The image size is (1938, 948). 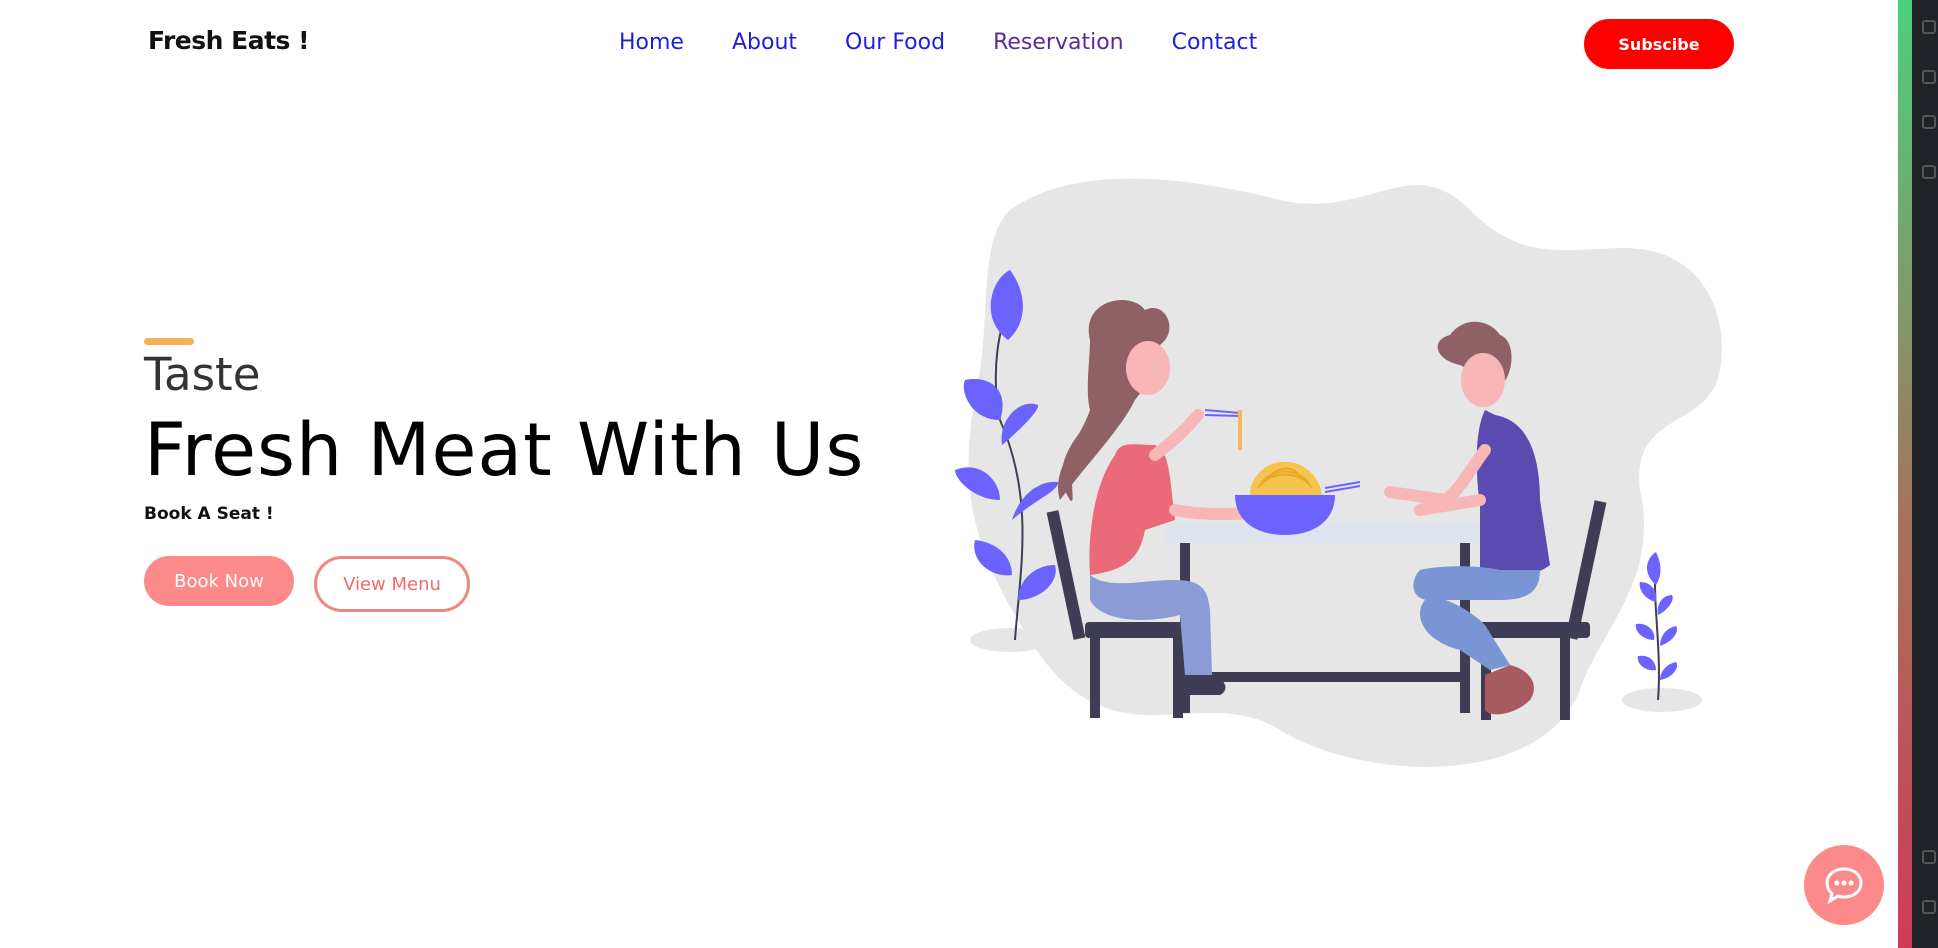 I want to click on gear-icon, so click(x=1929, y=907).